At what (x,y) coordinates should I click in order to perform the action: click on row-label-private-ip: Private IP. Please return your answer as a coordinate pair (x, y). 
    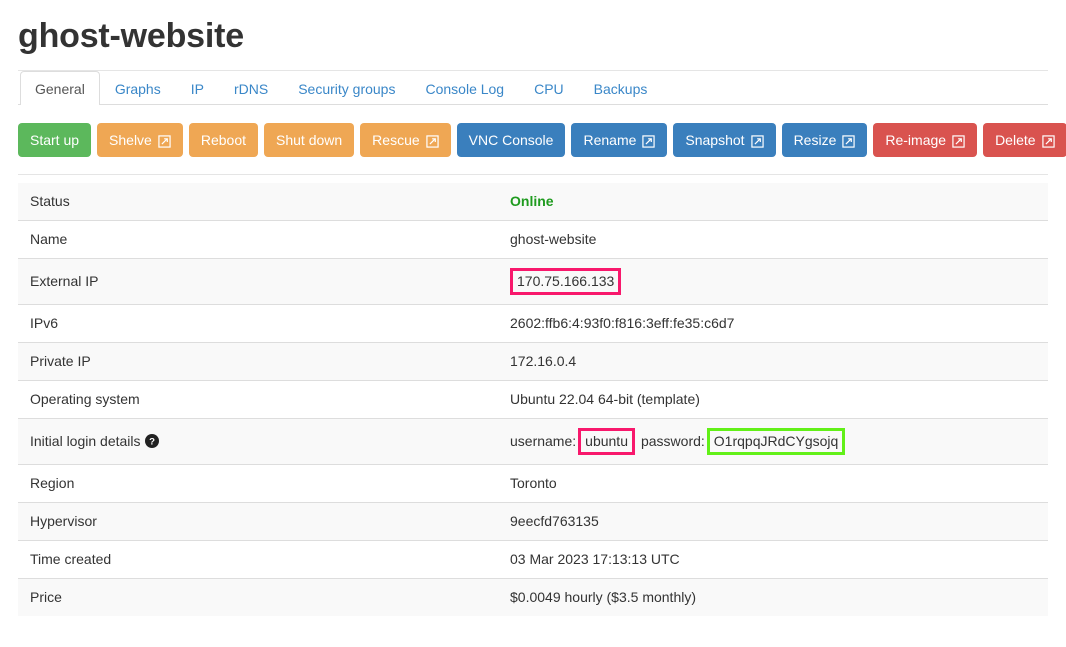
    Looking at the image, I should click on (258, 361).